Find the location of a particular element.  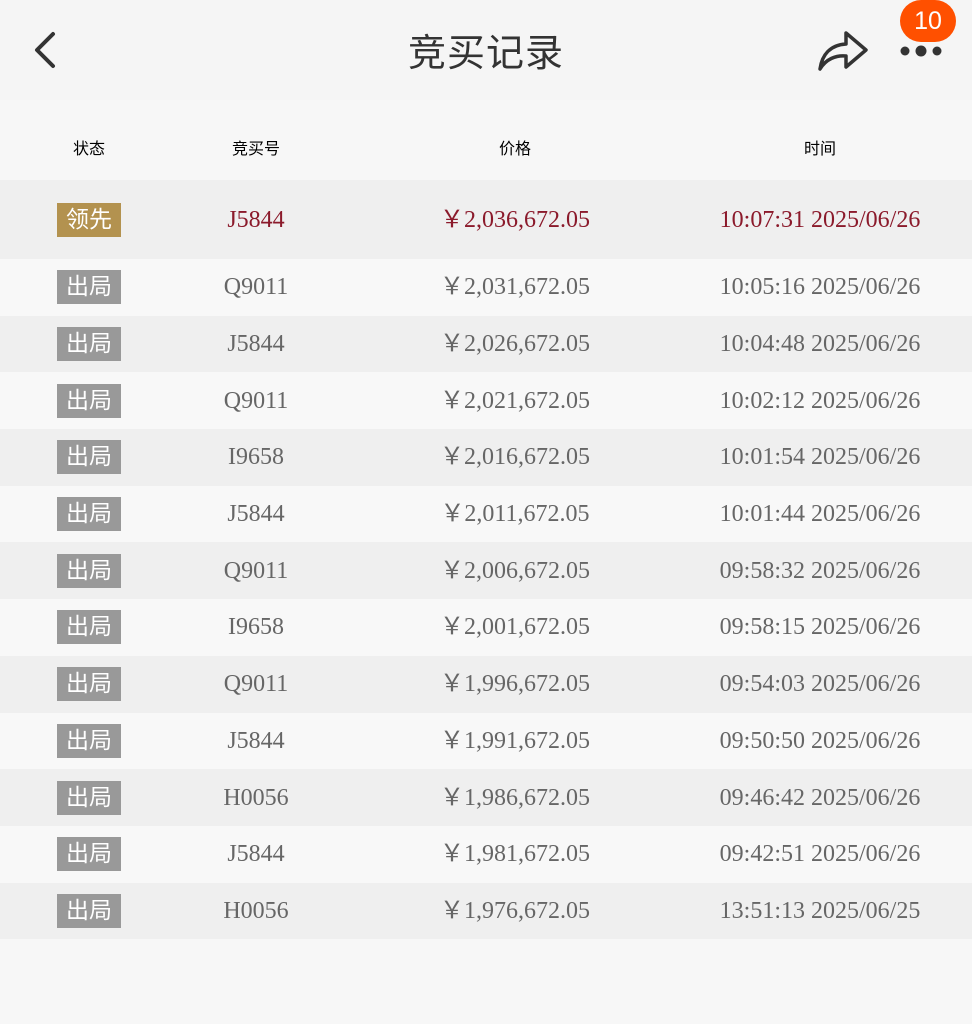

bid-time: 09:46:42 2025/06/26 is located at coordinates (820, 797).